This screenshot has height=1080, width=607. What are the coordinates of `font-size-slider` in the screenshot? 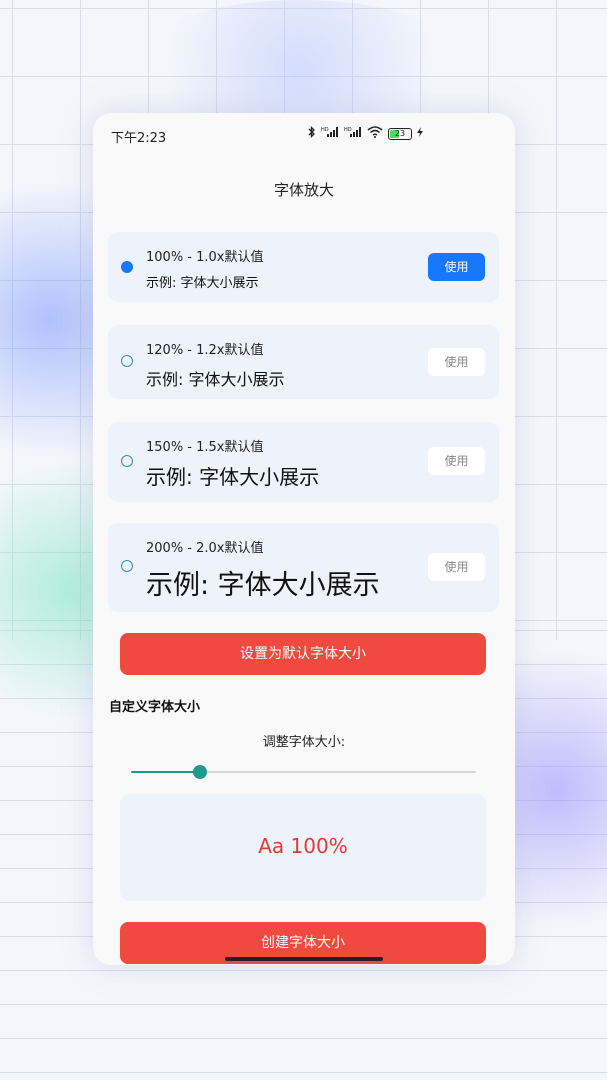 It's located at (303, 772).